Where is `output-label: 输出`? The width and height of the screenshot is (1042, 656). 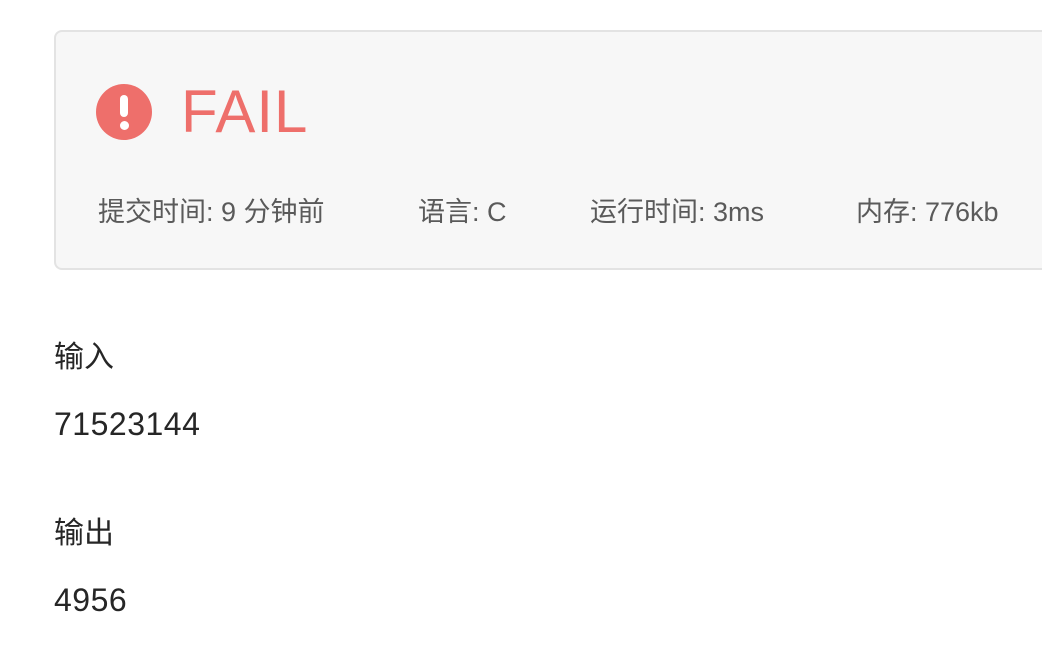
output-label: 输出 is located at coordinates (84, 533).